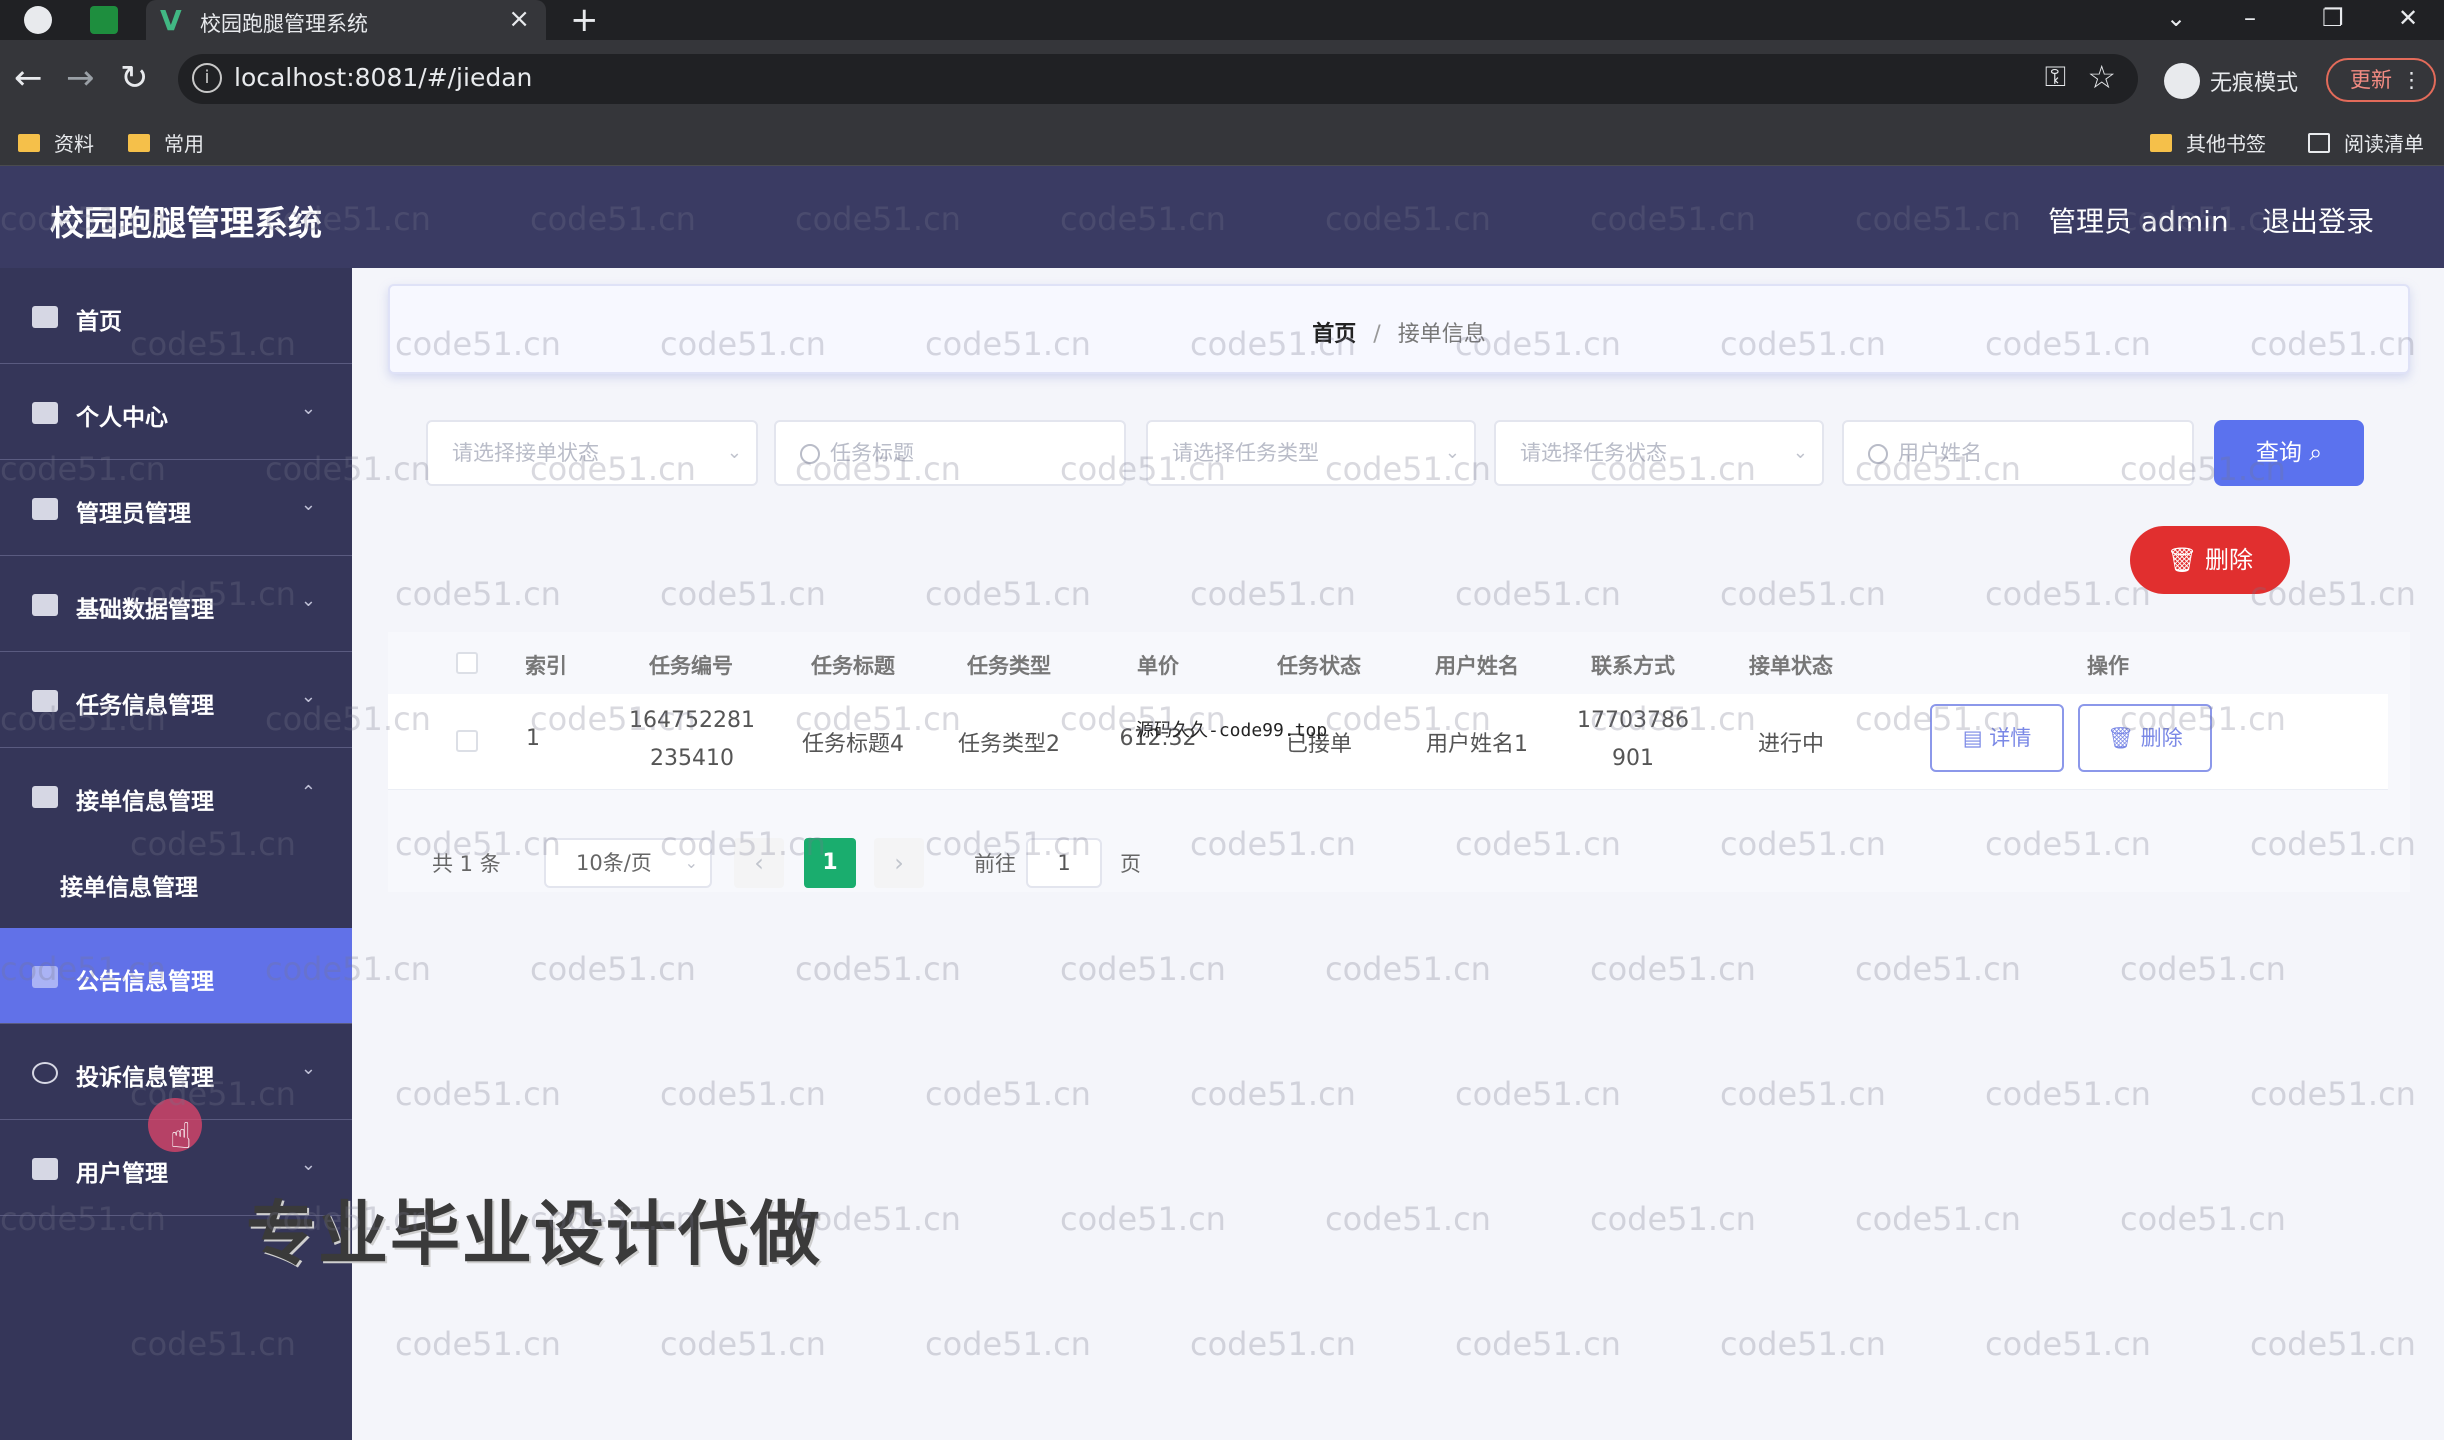  I want to click on brand-title: 校园跑腿管理系统, so click(186, 224).